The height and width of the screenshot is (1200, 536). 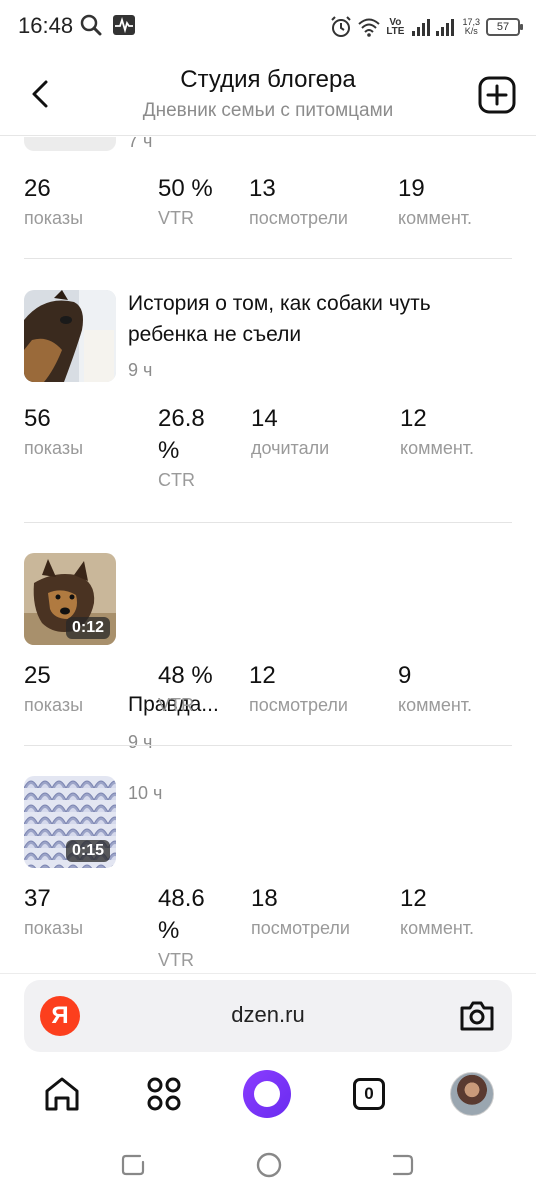 I want to click on page-subtitle: Дневник семьи с питомцами, so click(x=268, y=110).